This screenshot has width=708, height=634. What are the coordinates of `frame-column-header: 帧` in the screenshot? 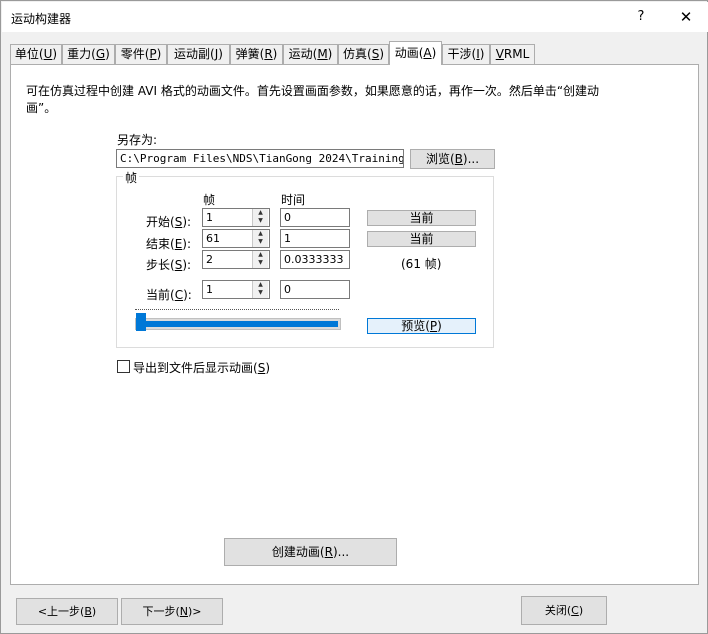 It's located at (209, 200).